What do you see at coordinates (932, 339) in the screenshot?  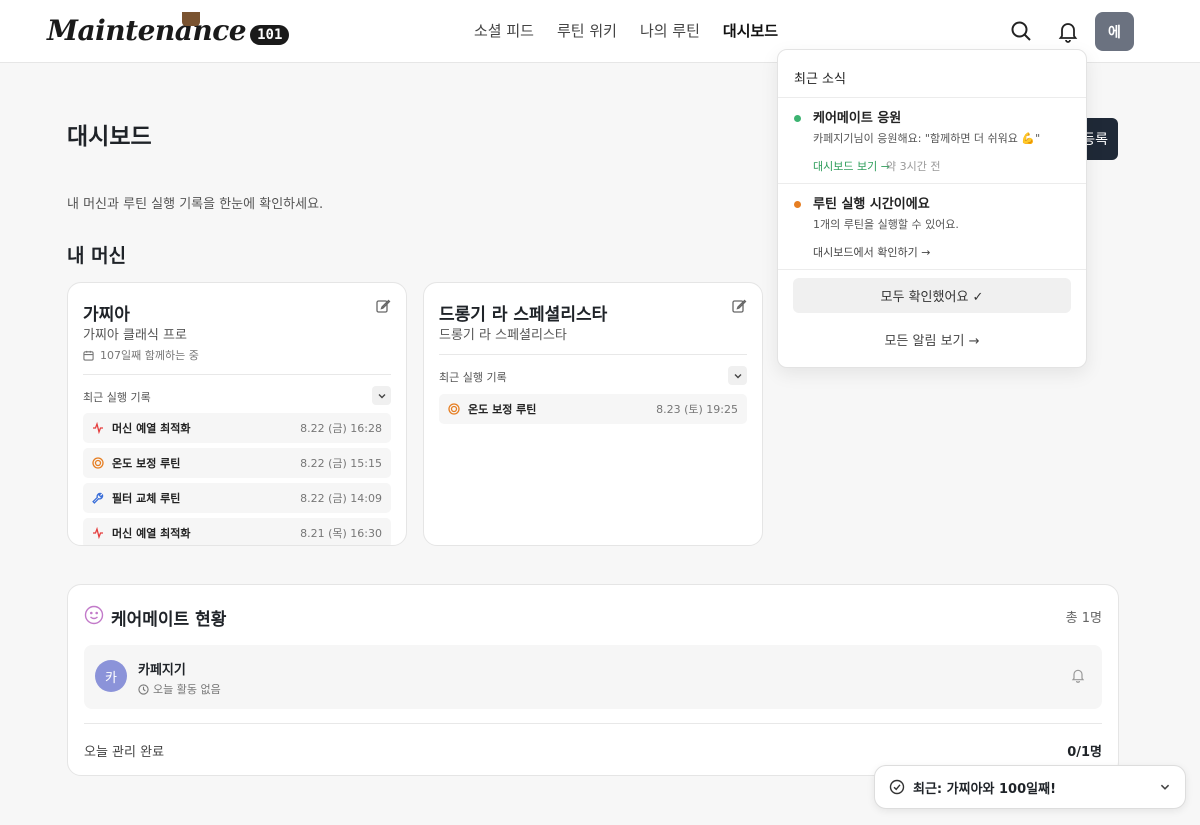 I see `view-all-notifications-link: 모든 알림 보기 →` at bounding box center [932, 339].